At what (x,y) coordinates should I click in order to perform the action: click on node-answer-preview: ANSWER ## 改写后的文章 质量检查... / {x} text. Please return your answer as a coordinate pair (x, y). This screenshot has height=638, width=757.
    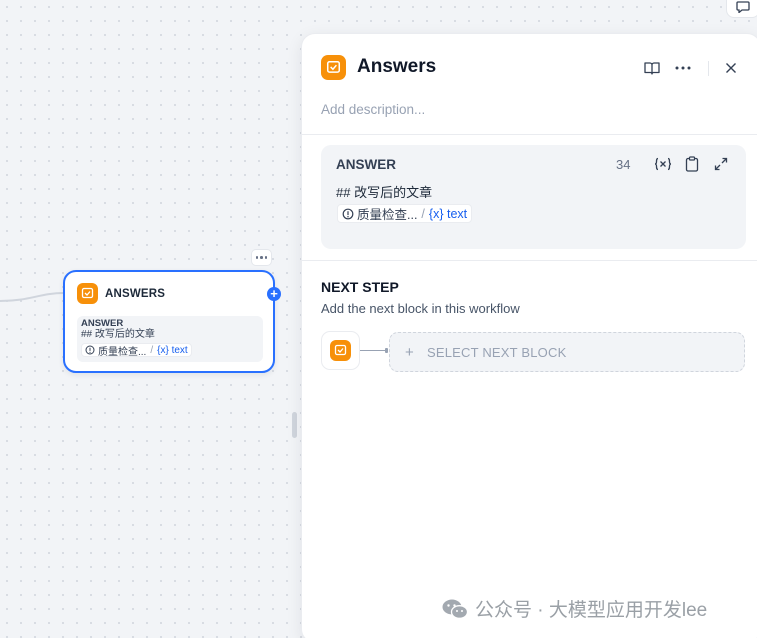
    Looking at the image, I should click on (170, 339).